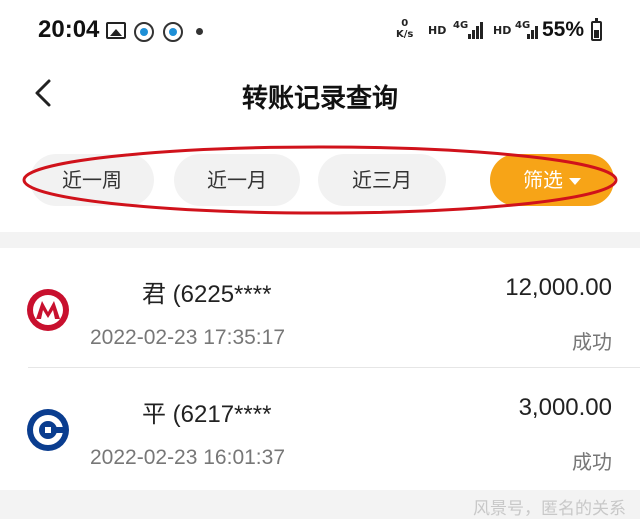 This screenshot has height=519, width=640. Describe the element at coordinates (320, 31) in the screenshot. I see `status-bar: 20:04 0 K/s HD 4G HD 4G 55%` at that location.